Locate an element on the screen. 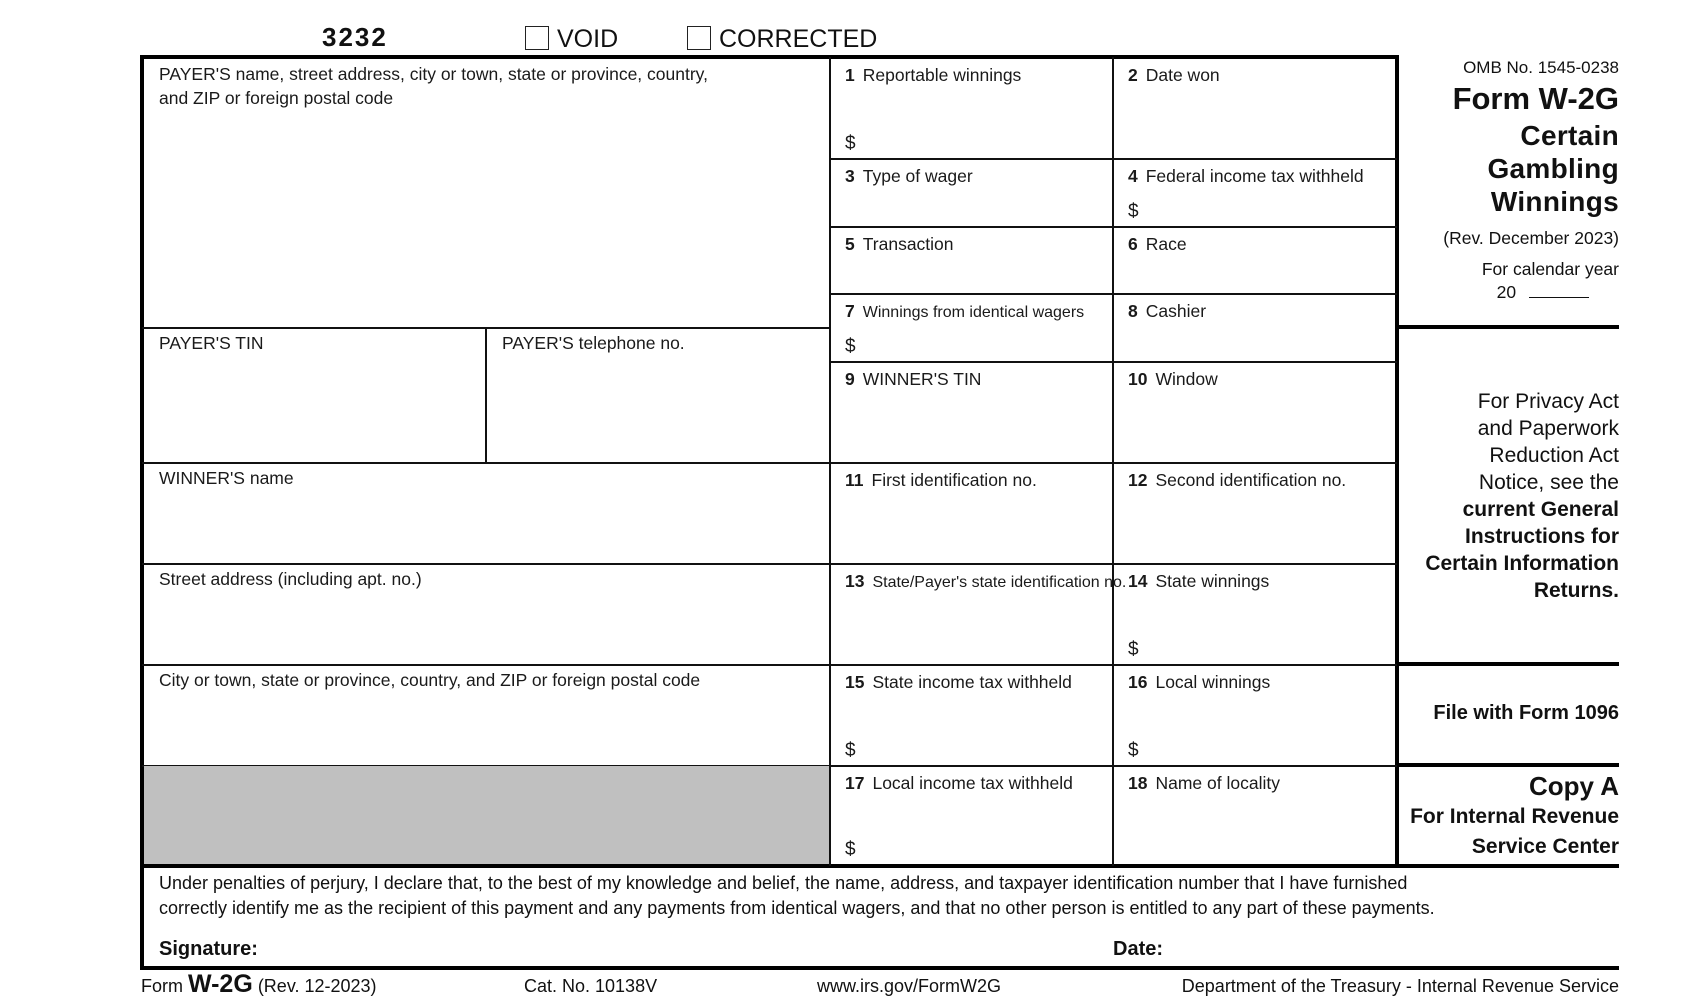 Image resolution: width=1700 pixels, height=999 pixels. box-number: 5 is located at coordinates (850, 244).